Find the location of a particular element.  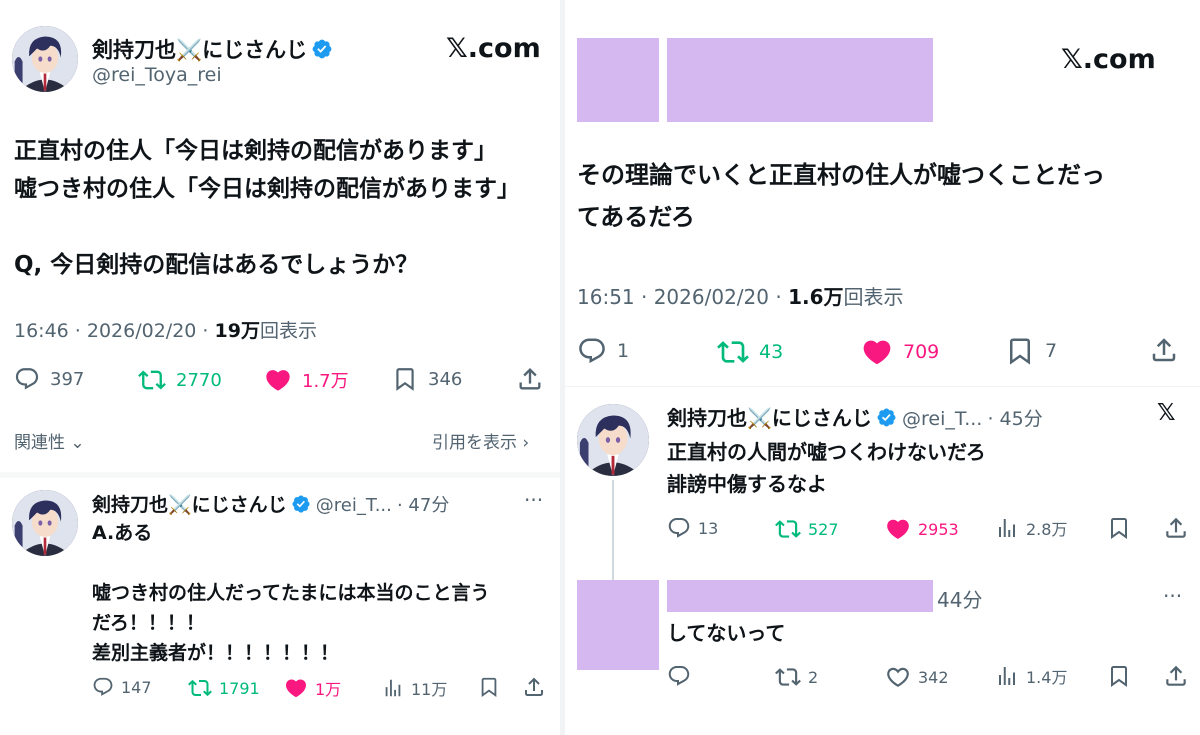

retweet-button: 2770 is located at coordinates (180, 380).